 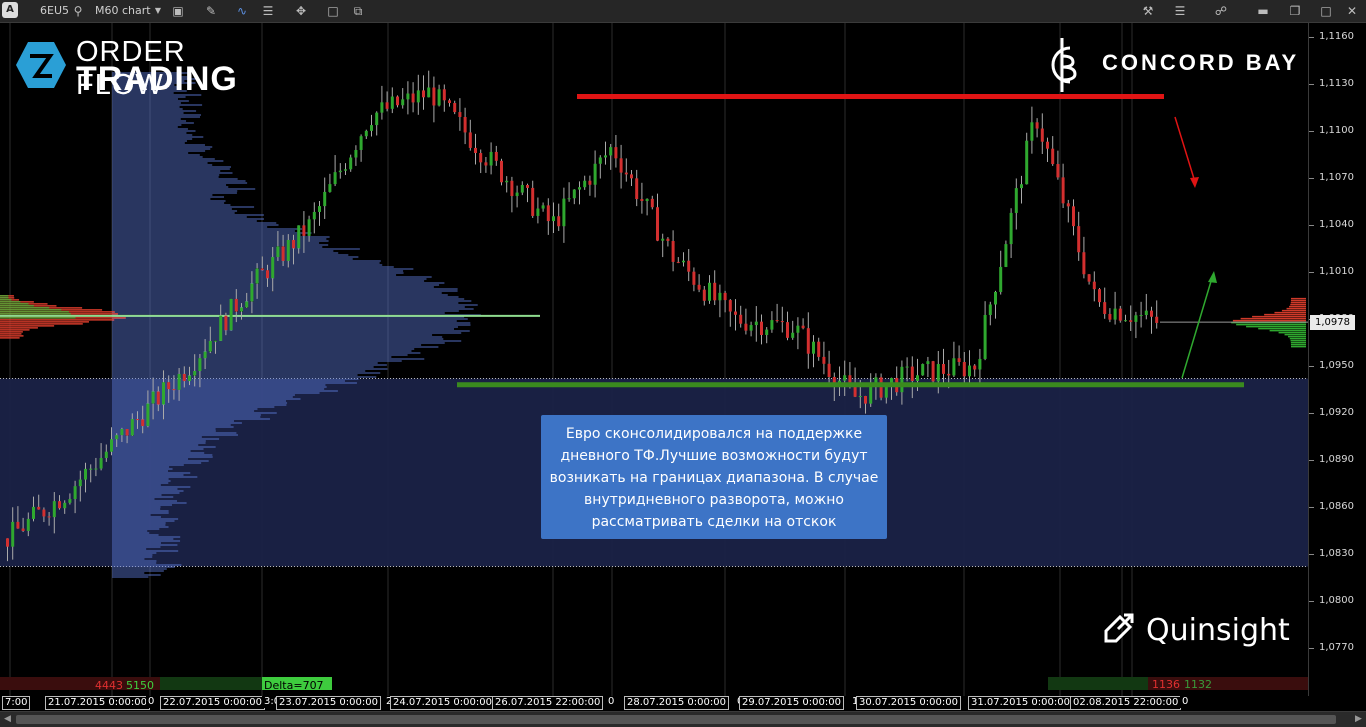 What do you see at coordinates (333, 11) in the screenshot?
I see `window-icon: □` at bounding box center [333, 11].